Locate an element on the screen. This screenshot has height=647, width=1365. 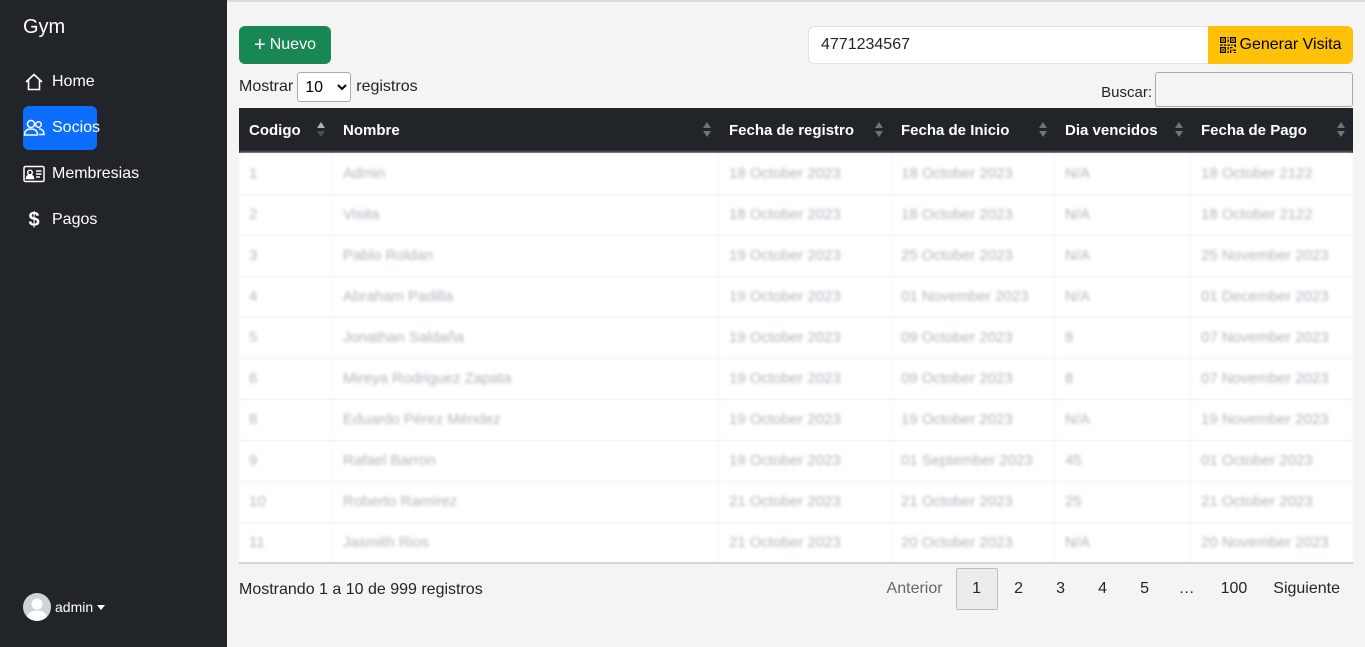
sidebar-item-home: Home is located at coordinates (118, 82).